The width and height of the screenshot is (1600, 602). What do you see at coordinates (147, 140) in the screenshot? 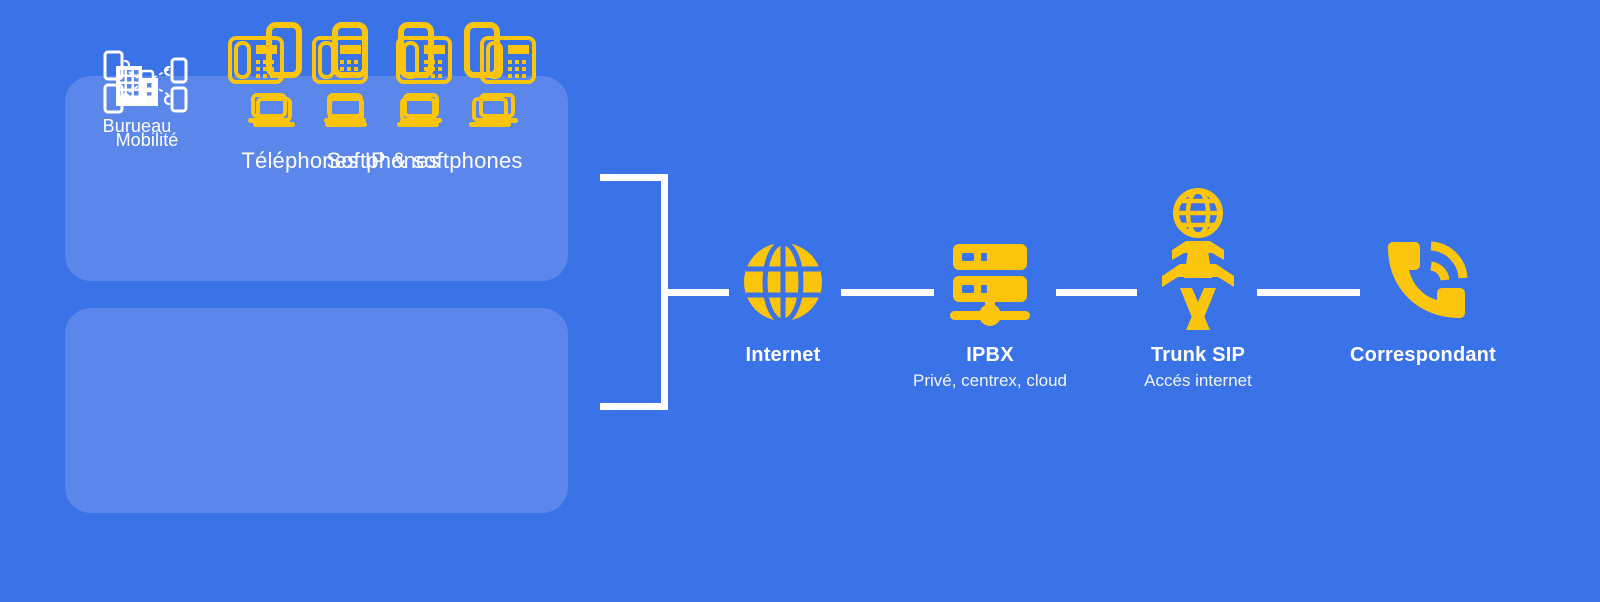
I see `mobility-side-label: Mobilité` at bounding box center [147, 140].